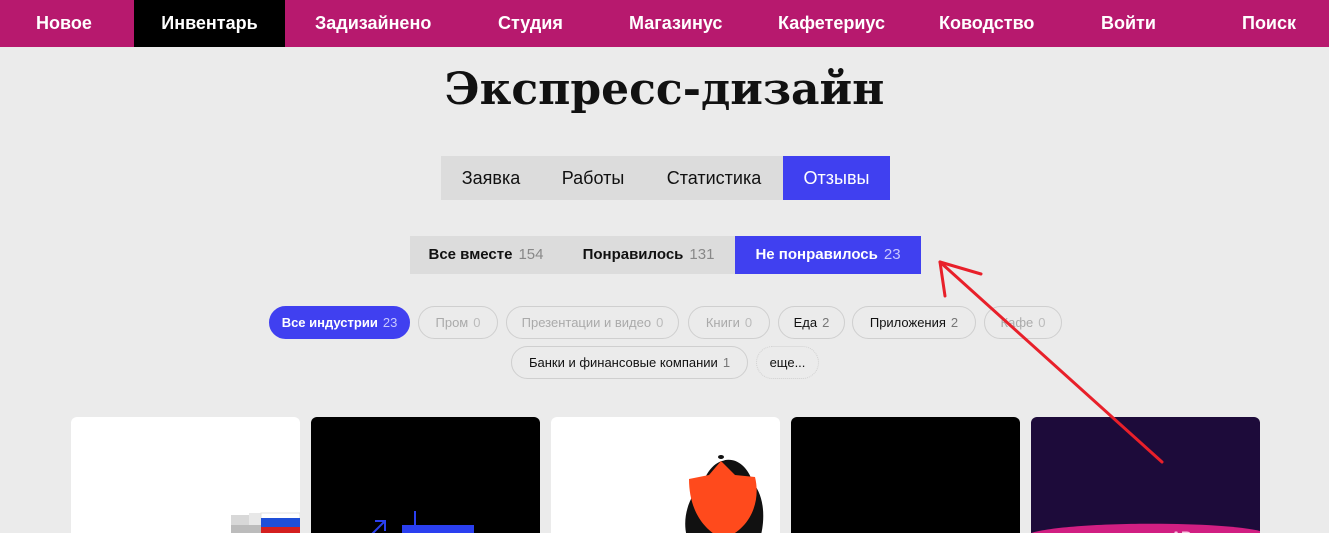  What do you see at coordinates (1269, 23) in the screenshot?
I see `nav-item-search: Поиск` at bounding box center [1269, 23].